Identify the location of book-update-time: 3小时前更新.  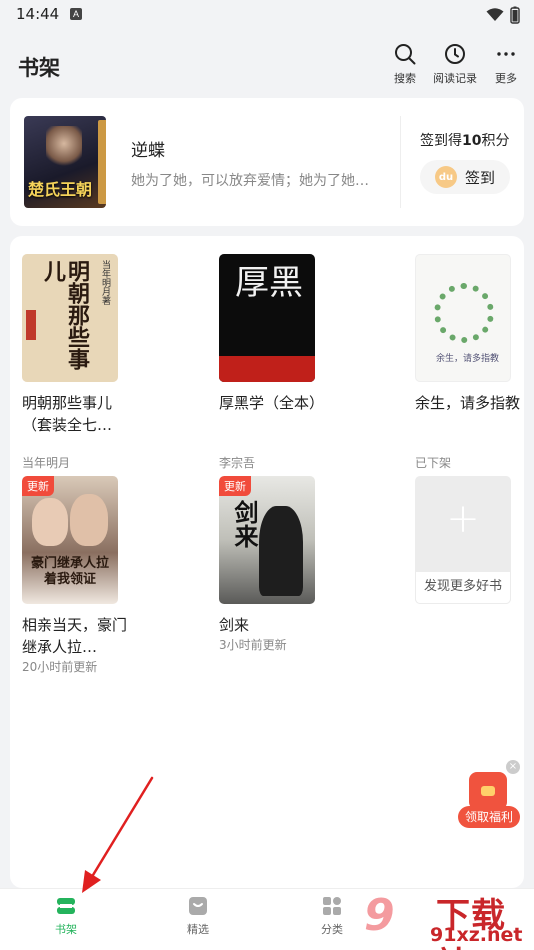
(253, 645).